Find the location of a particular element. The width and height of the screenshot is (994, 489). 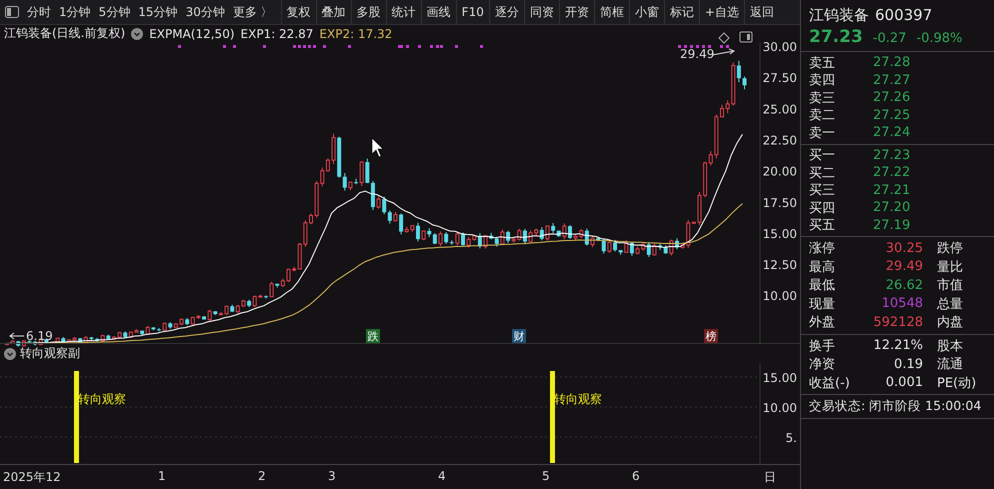

stat-label: 量比 is located at coordinates (950, 267).